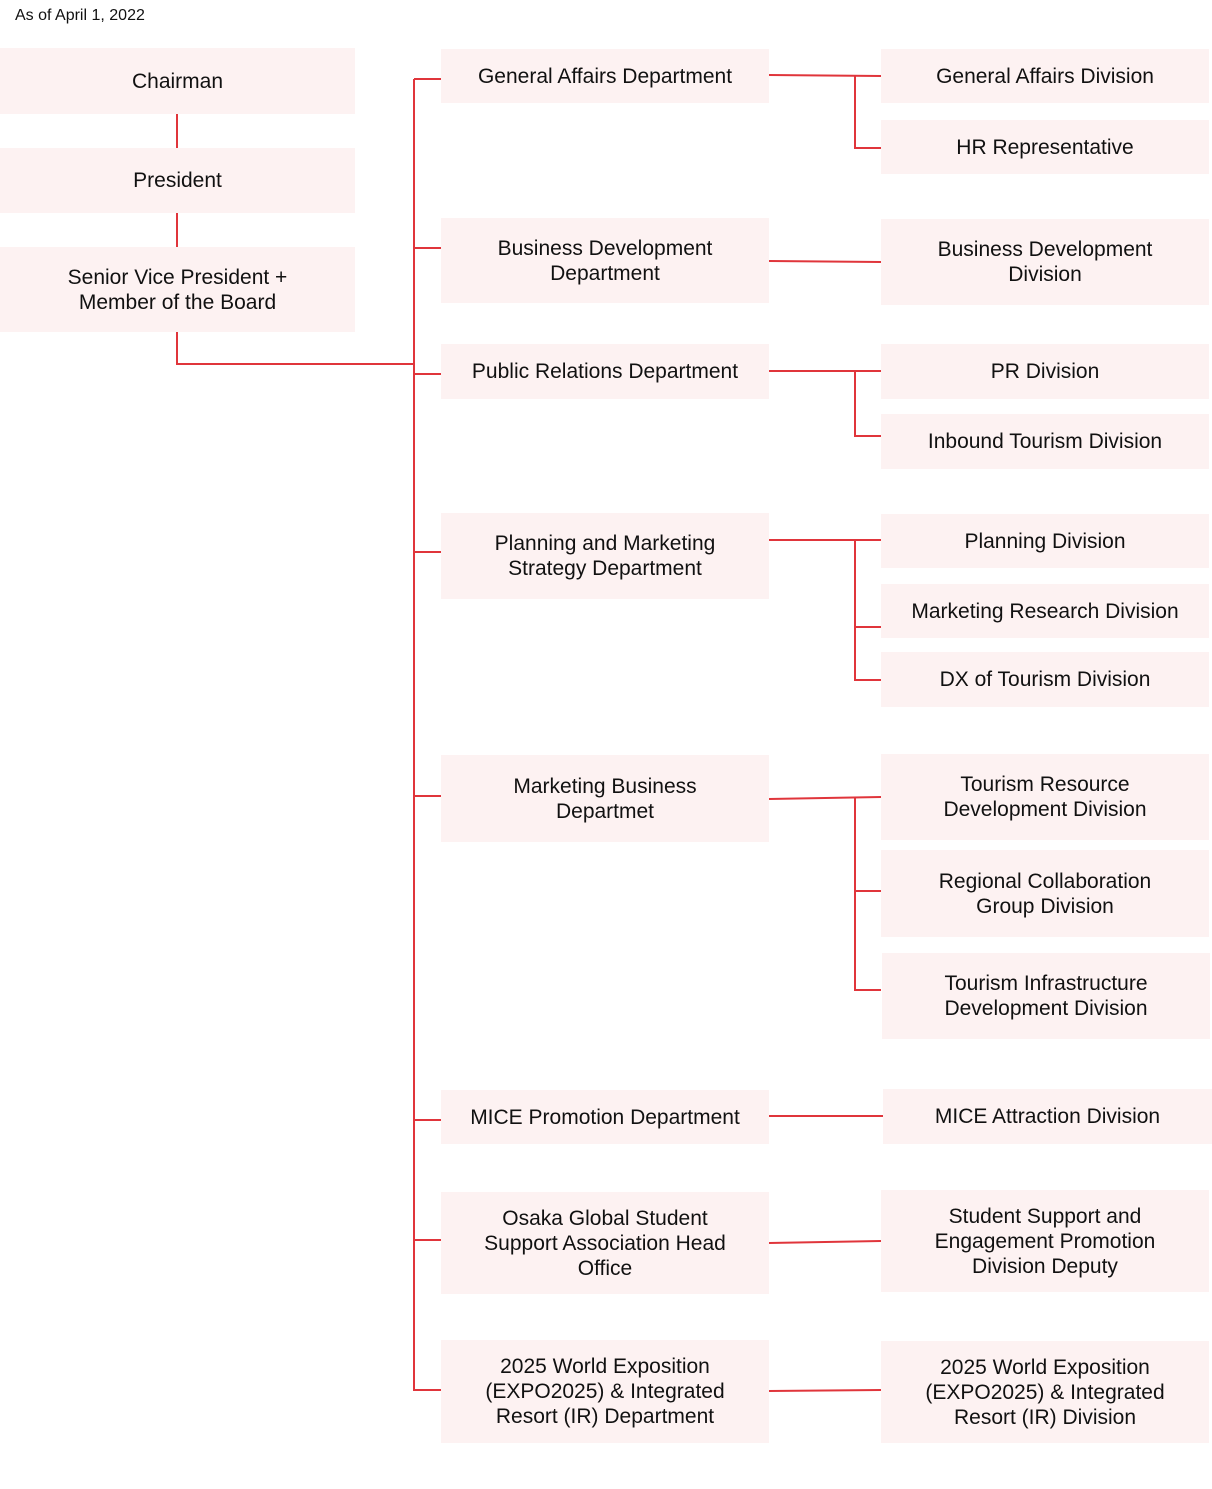  What do you see at coordinates (295, 348) in the screenshot?
I see `connector-svp-trunk` at bounding box center [295, 348].